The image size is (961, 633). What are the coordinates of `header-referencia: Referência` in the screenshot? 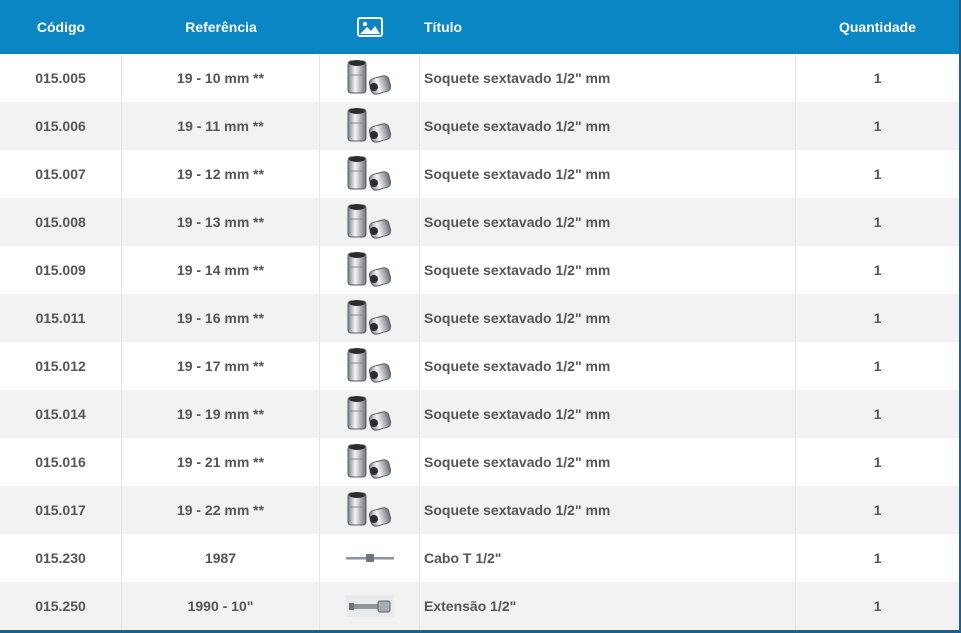 It's located at (221, 27).